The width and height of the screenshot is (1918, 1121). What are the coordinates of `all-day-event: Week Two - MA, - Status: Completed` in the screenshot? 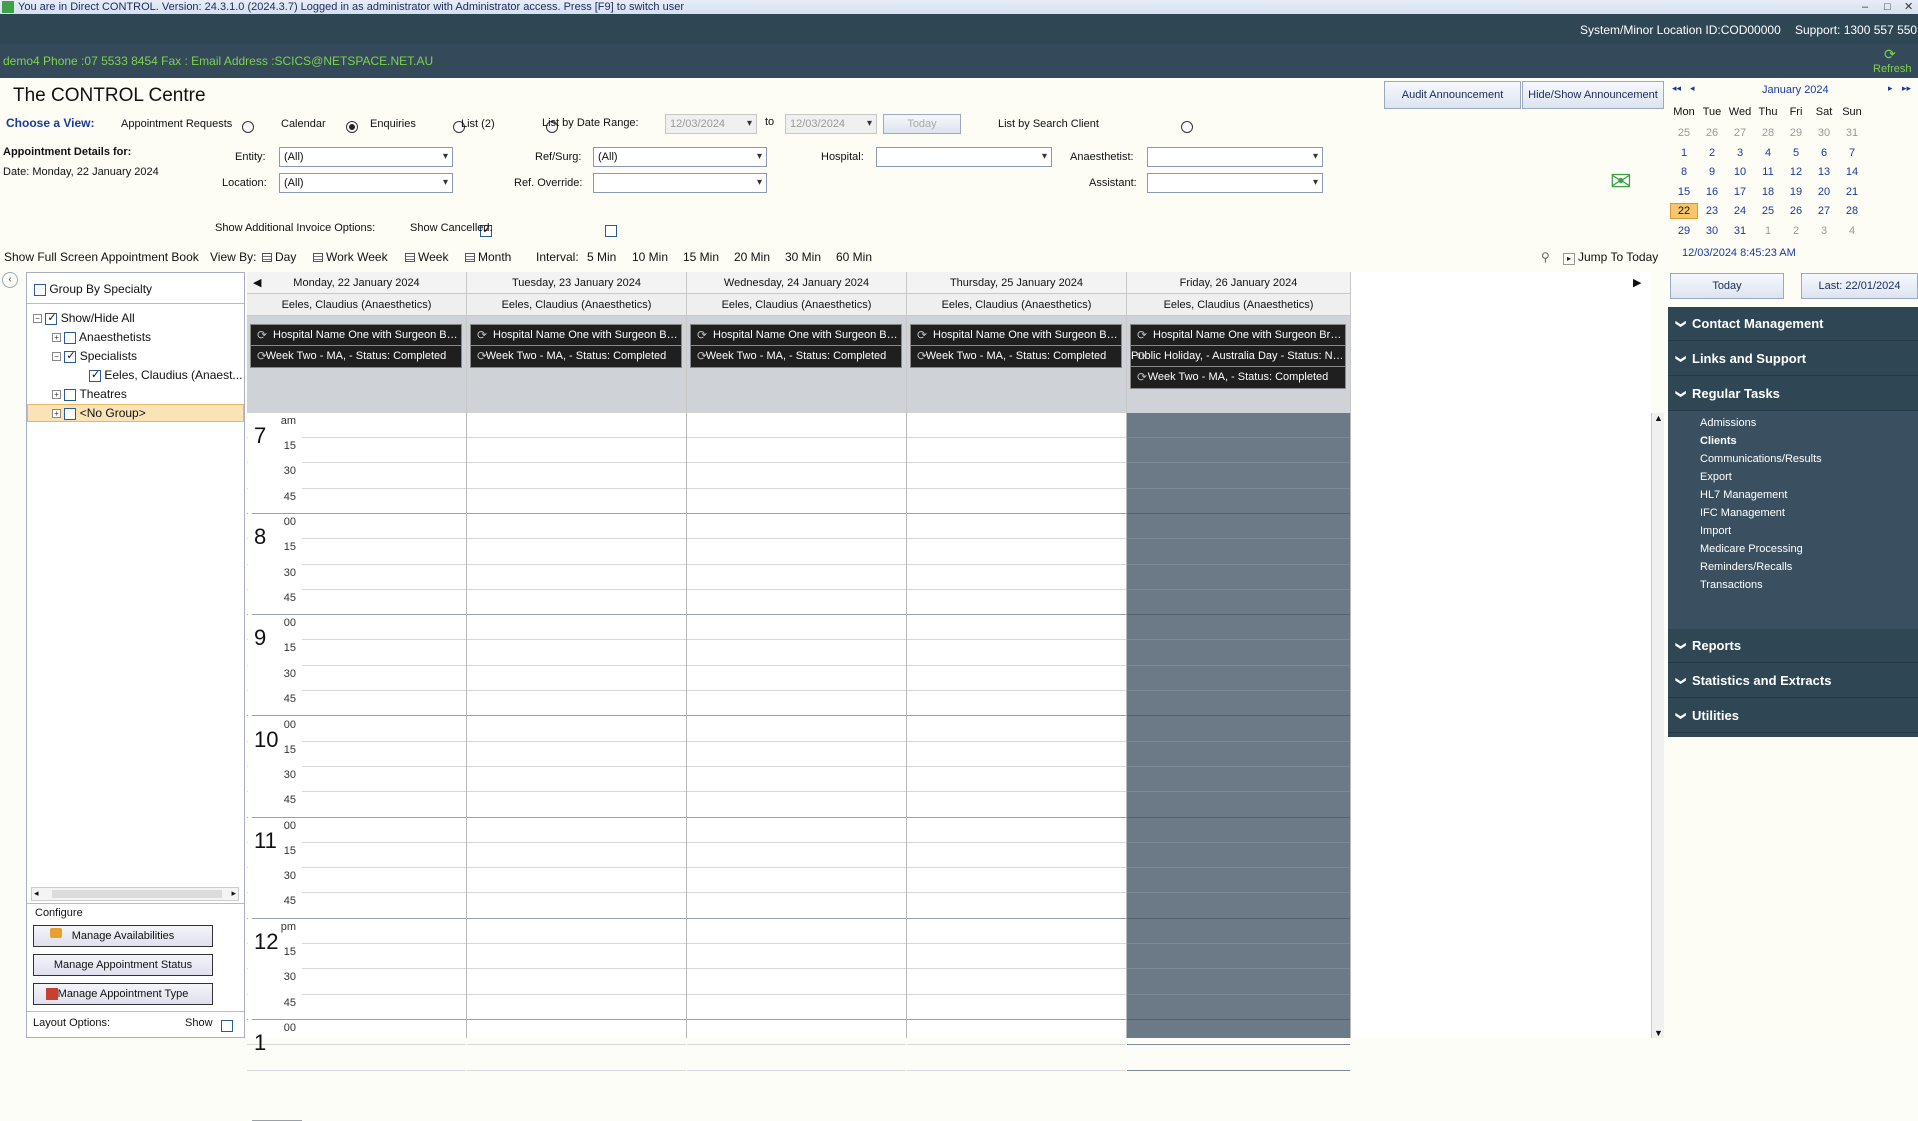 It's located at (576, 356).